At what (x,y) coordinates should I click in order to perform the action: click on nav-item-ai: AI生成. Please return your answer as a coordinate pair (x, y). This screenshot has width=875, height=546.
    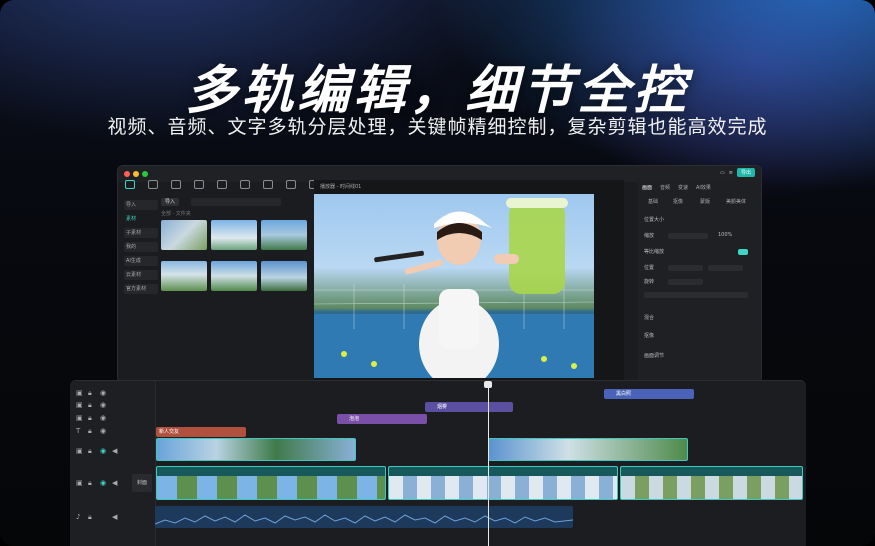
    Looking at the image, I should click on (141, 261).